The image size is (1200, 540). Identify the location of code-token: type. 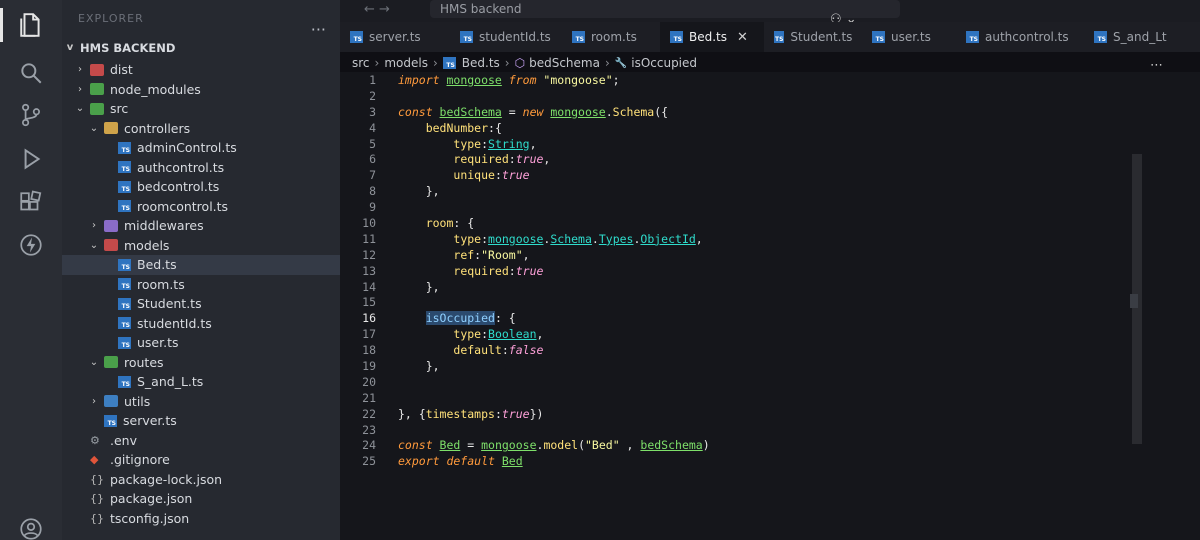
(467, 334).